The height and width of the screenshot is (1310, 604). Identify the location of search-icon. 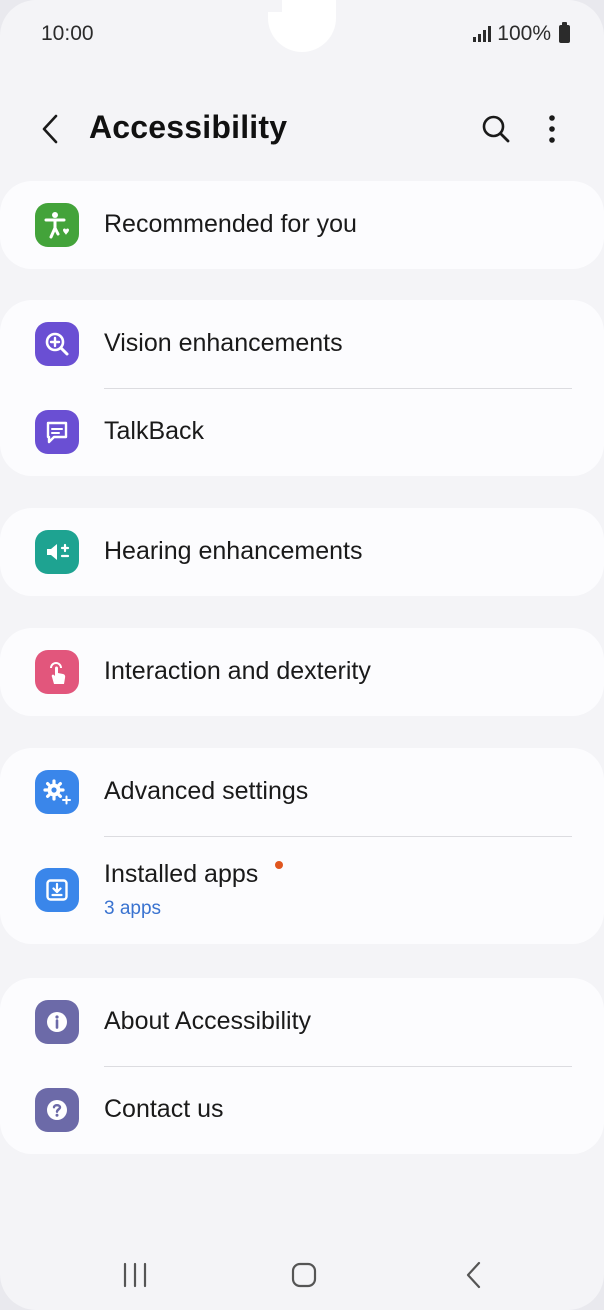
(496, 129).